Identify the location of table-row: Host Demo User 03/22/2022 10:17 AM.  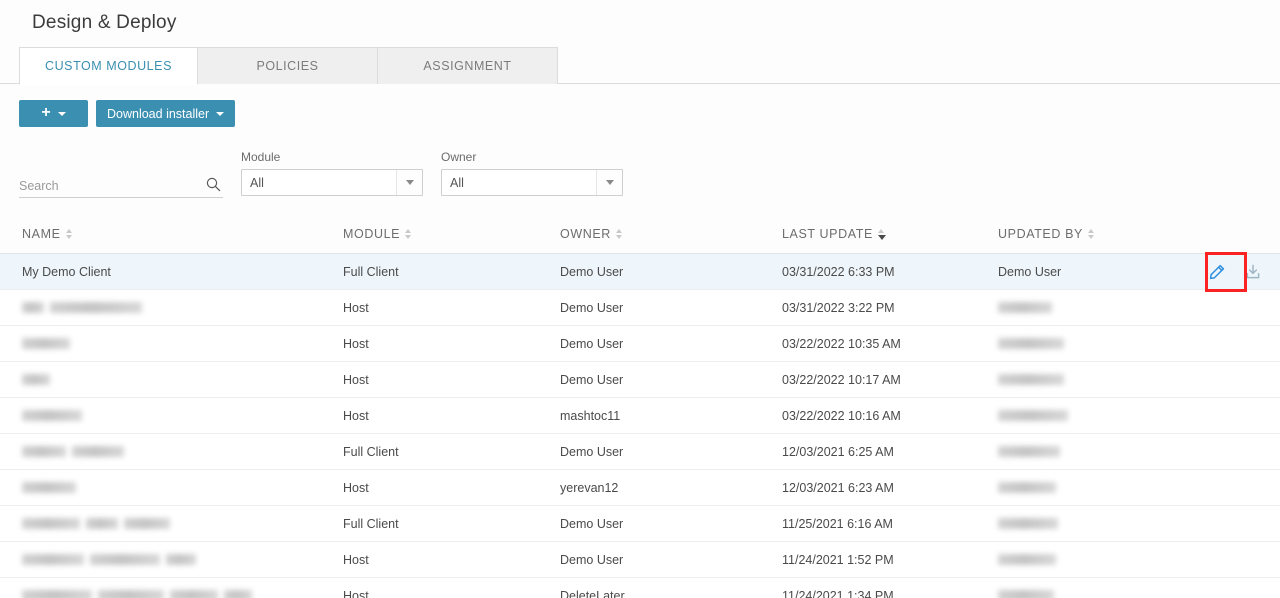
(640, 380).